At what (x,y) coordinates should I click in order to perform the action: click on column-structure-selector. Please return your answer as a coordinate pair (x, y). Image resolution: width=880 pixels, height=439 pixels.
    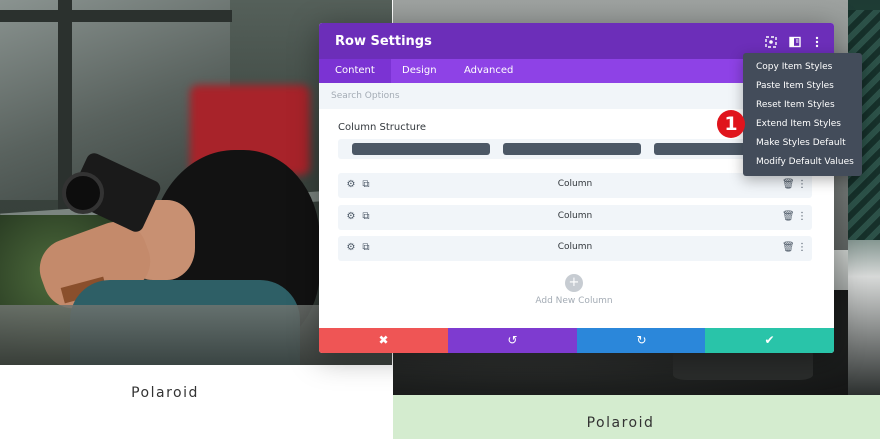
    Looking at the image, I should click on (575, 149).